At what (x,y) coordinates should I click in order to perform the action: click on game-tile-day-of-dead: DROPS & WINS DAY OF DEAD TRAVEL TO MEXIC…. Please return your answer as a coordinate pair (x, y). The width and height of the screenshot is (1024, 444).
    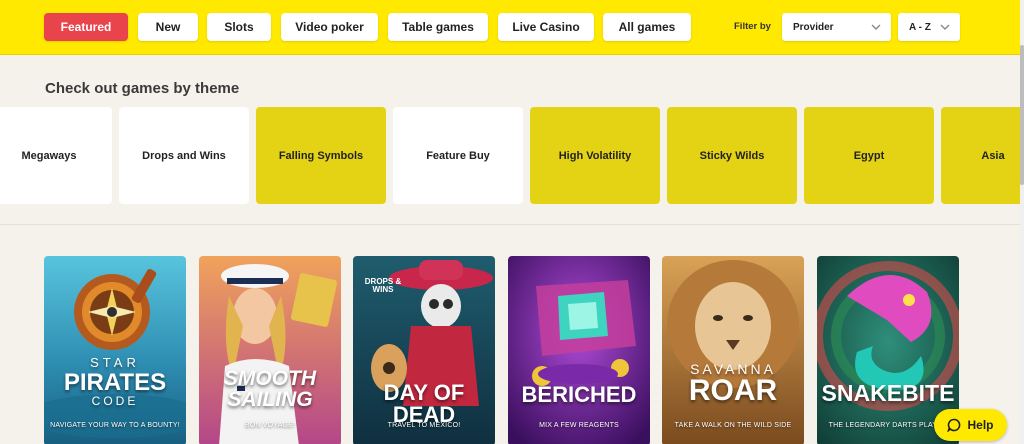
    Looking at the image, I should click on (424, 350).